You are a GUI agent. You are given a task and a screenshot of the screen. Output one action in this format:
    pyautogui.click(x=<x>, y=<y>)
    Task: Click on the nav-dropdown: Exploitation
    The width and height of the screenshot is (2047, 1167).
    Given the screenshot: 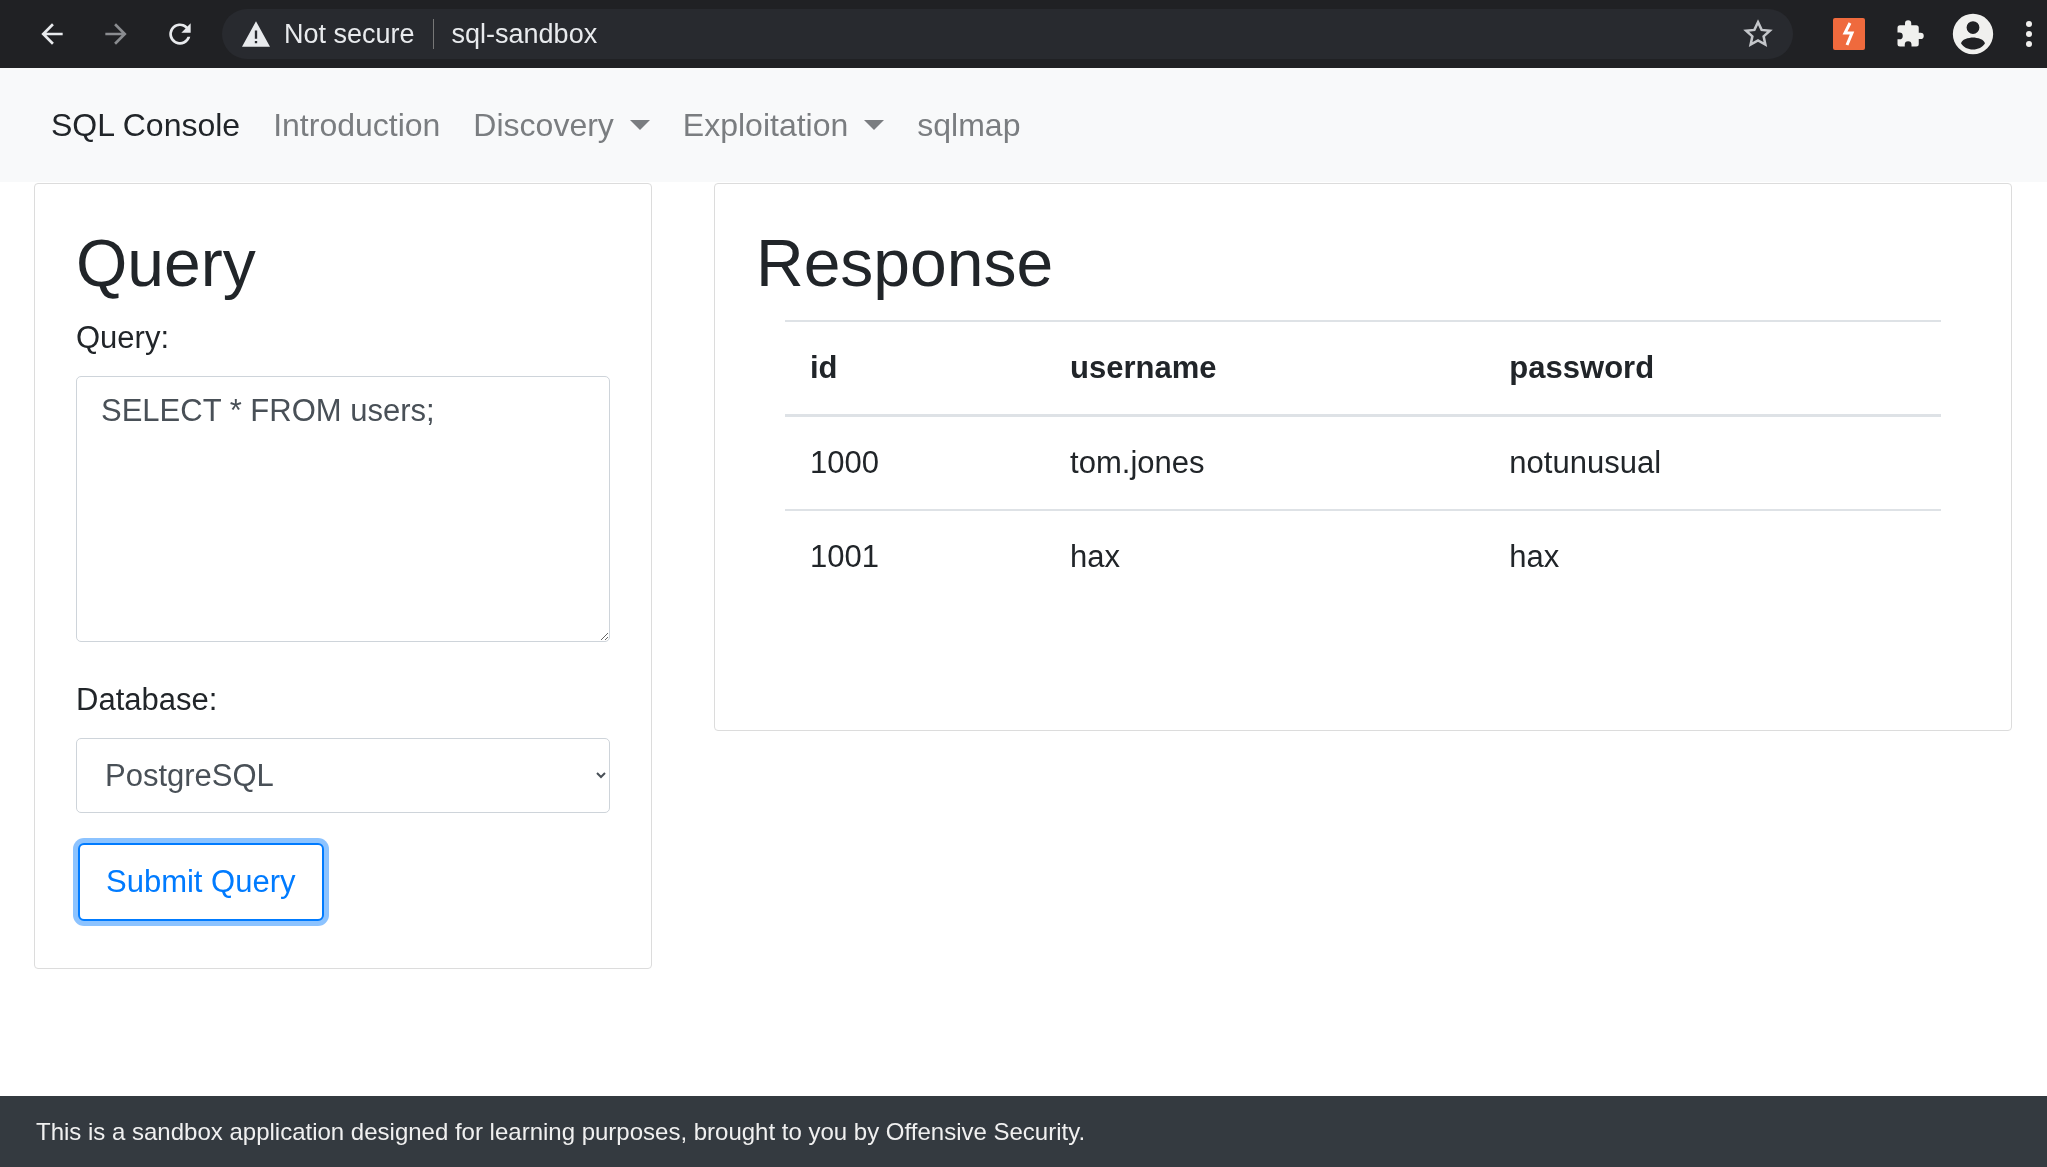 What is the action you would take?
    pyautogui.click(x=783, y=125)
    